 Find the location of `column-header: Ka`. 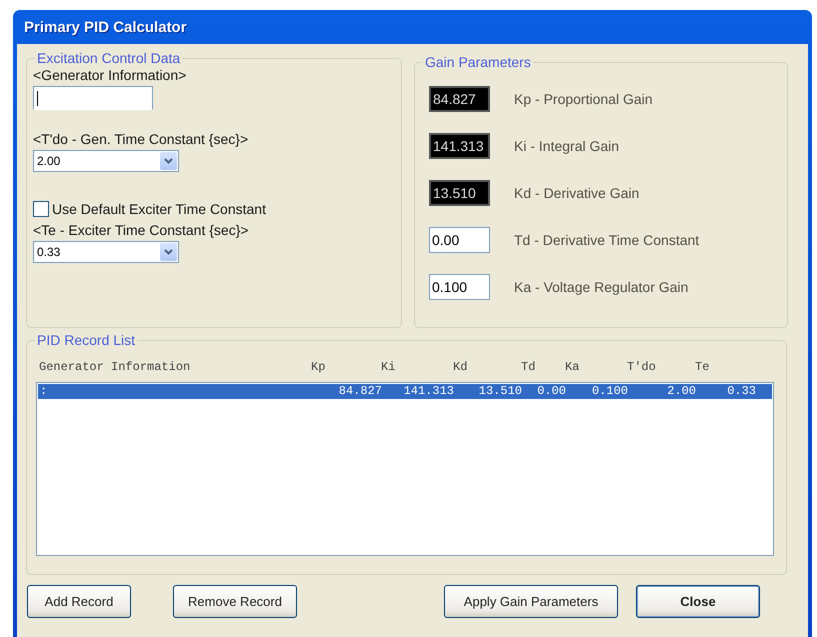

column-header: Ka is located at coordinates (572, 368).